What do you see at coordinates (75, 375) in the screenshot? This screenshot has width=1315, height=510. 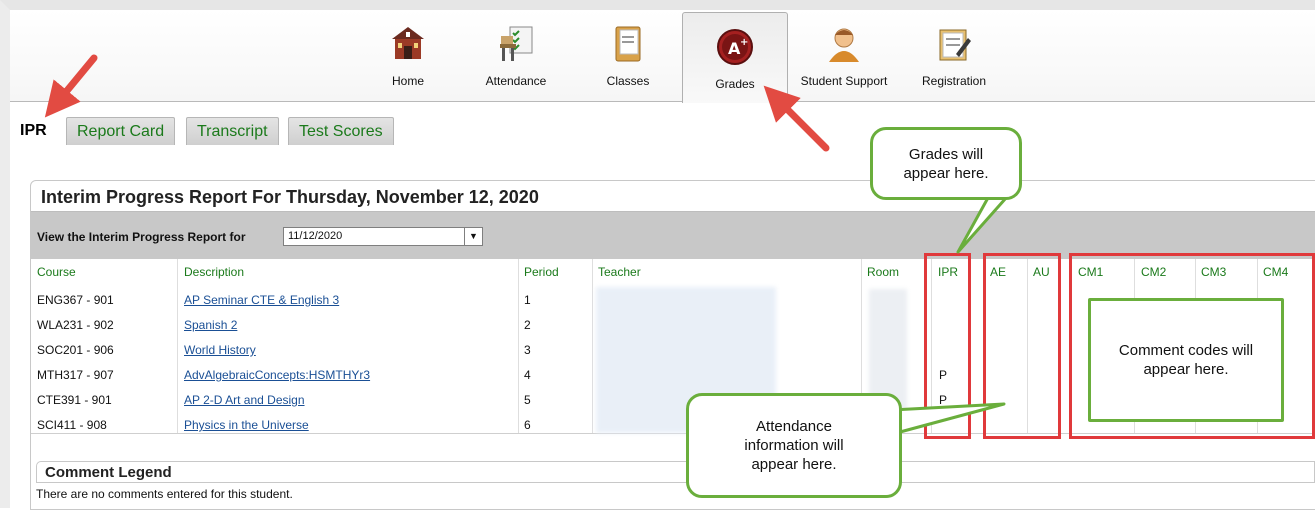 I see `course-code: MTH317 - 907` at bounding box center [75, 375].